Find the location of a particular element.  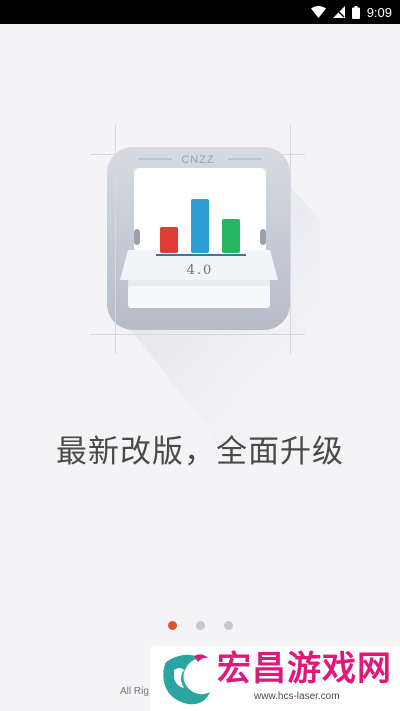

dragon-logo is located at coordinates (186, 679).